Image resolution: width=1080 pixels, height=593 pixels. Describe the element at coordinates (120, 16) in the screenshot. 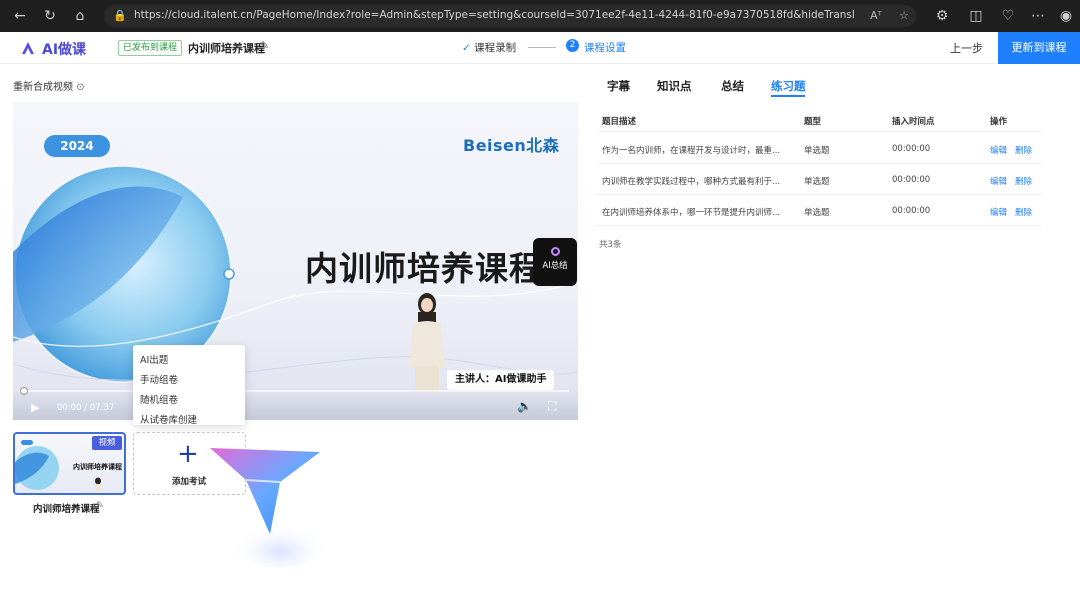

I see `lock-icon: 🔒` at that location.